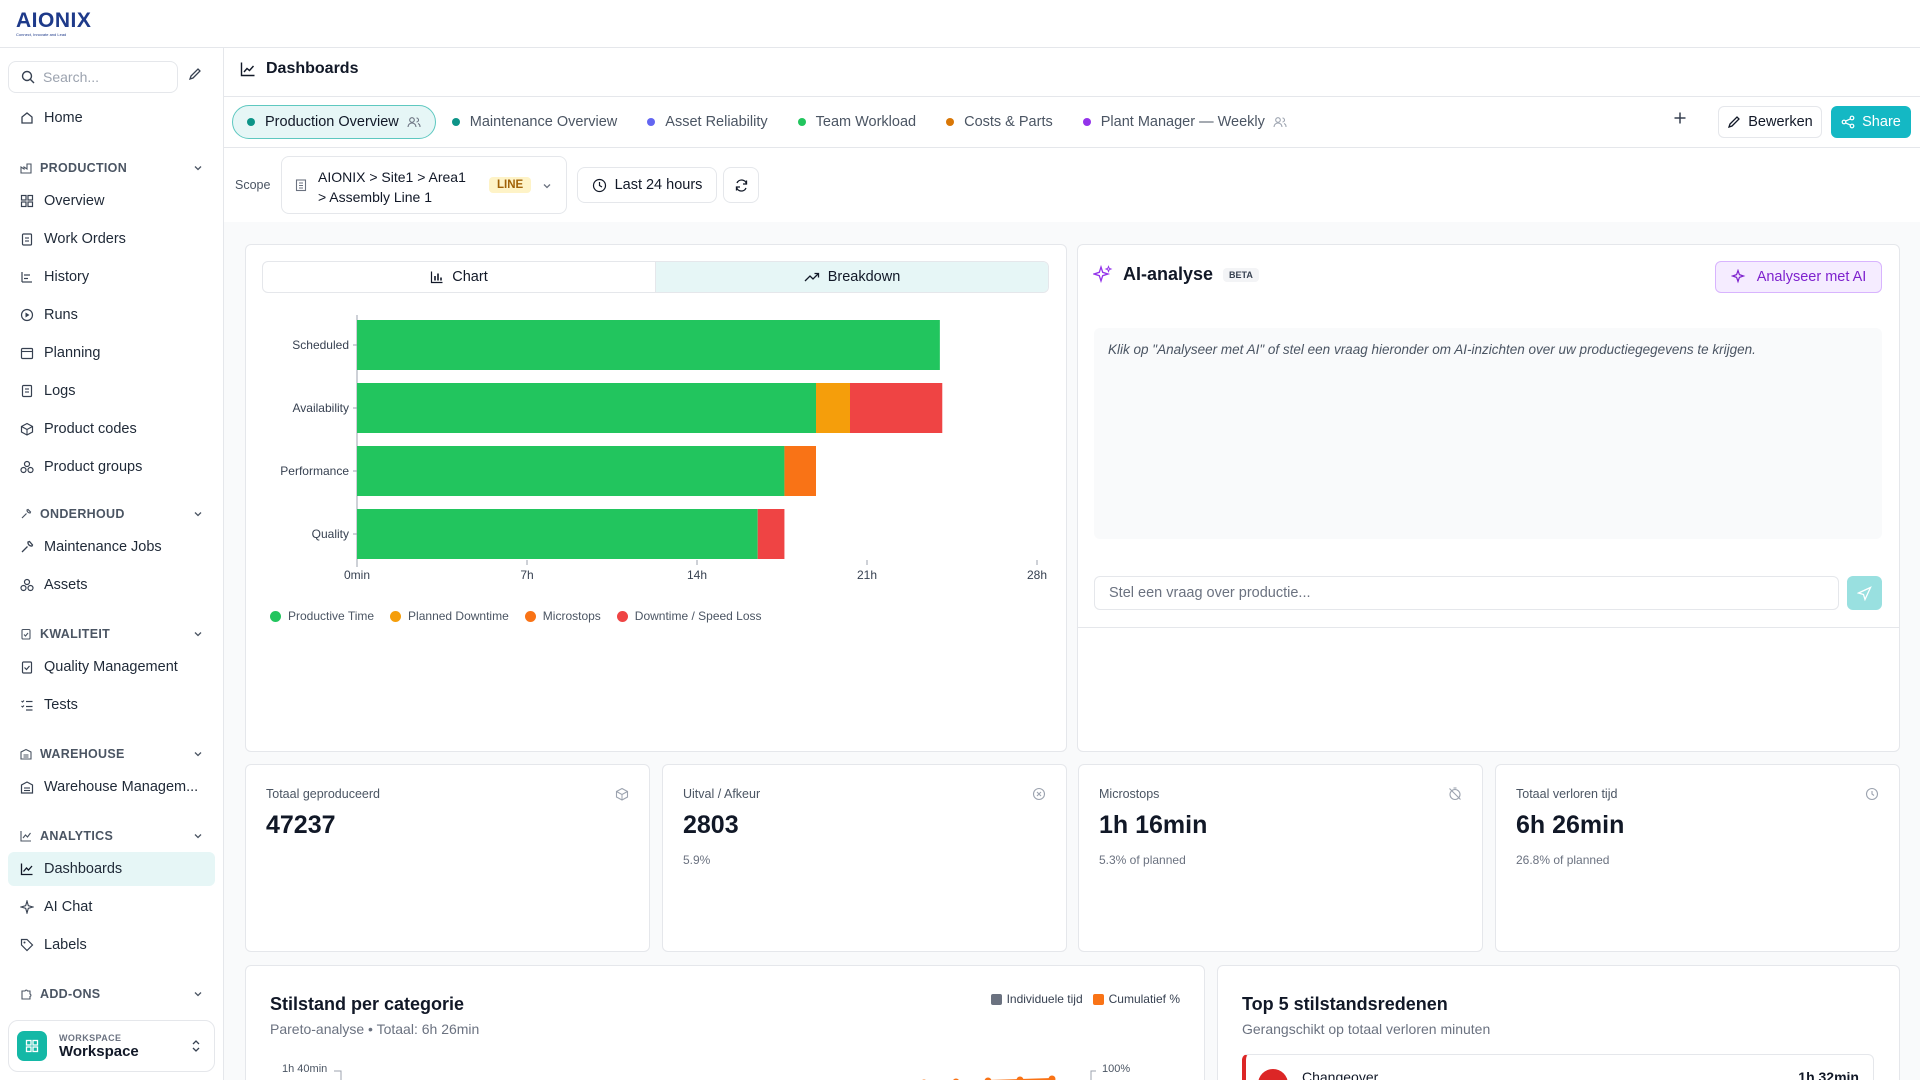  Describe the element at coordinates (1680, 120) in the screenshot. I see `add-tab-button` at that location.